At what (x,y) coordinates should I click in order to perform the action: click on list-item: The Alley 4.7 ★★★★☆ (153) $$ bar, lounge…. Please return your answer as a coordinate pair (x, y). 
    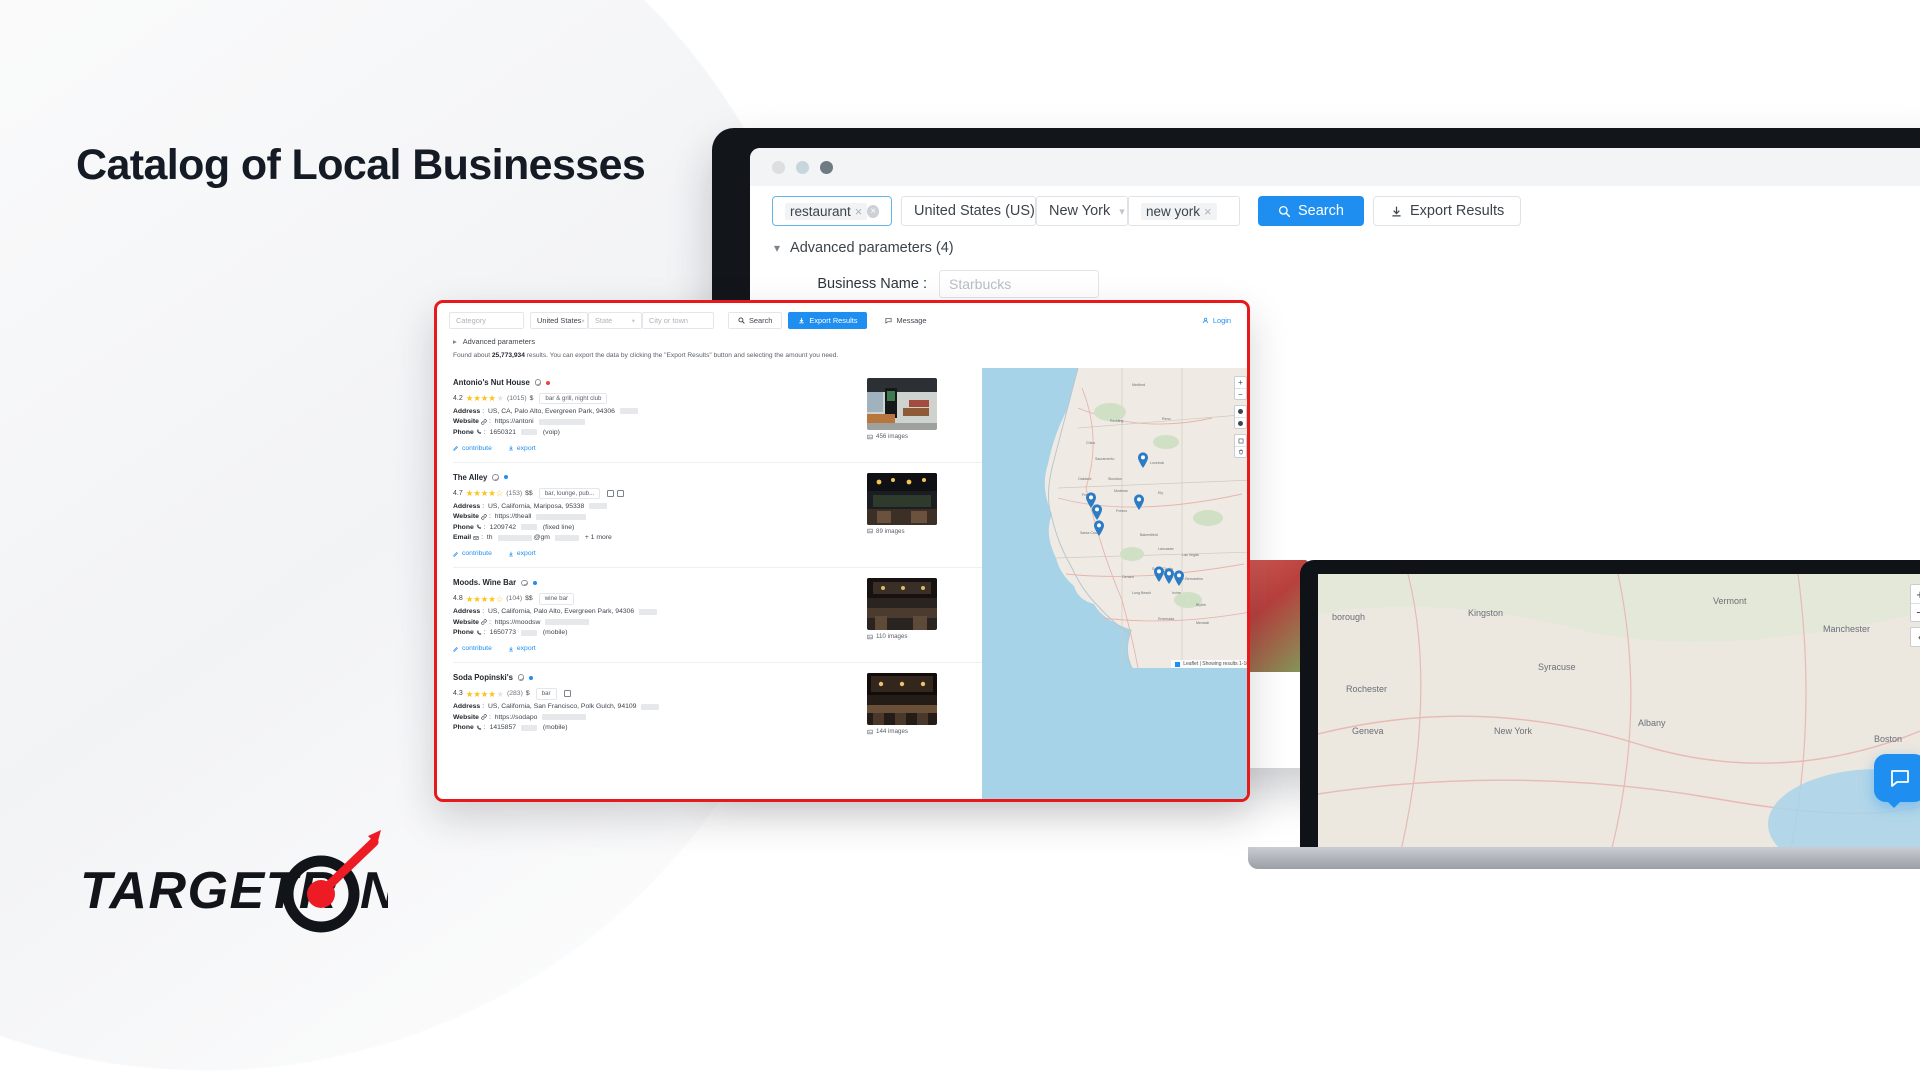
    Looking at the image, I should click on (717, 514).